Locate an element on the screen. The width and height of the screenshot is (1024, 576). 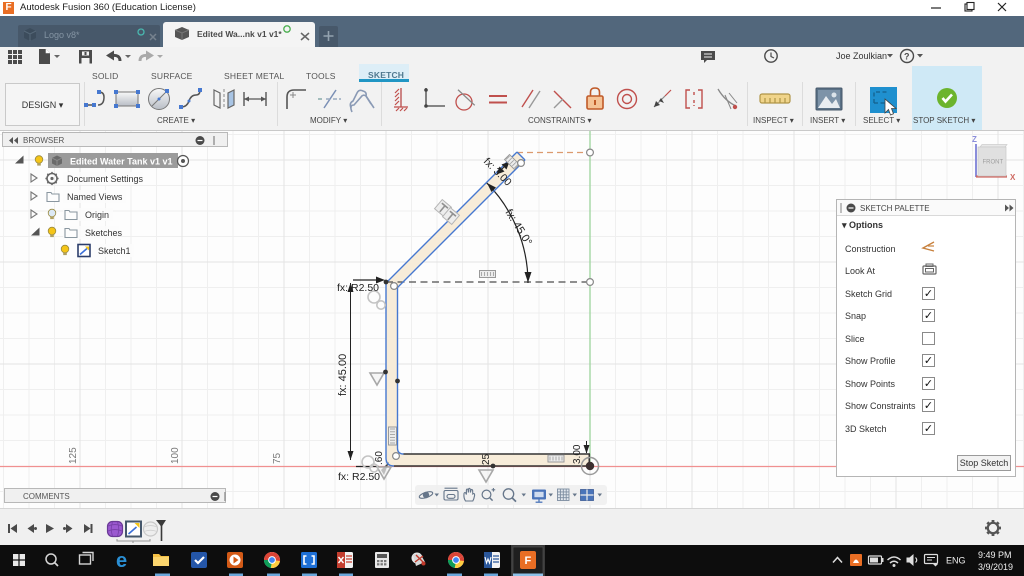
svg-text: e is located at coordinates (121, 561).